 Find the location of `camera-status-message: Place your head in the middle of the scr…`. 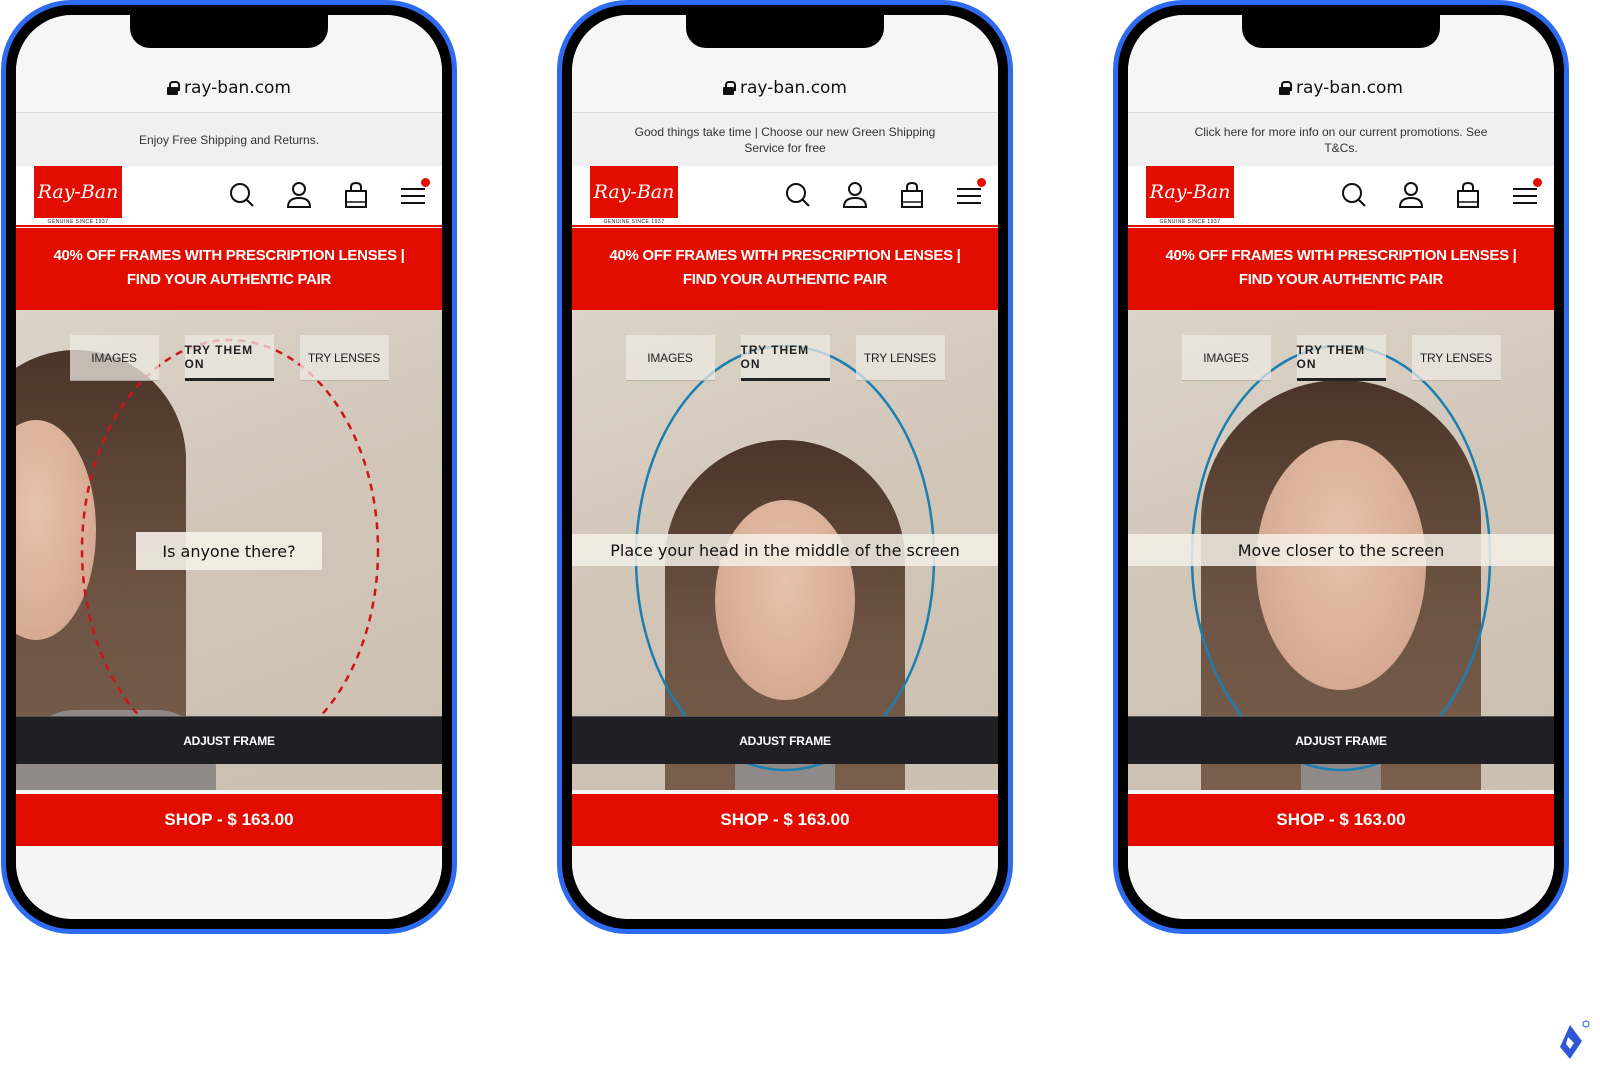

camera-status-message: Place your head in the middle of the scr… is located at coordinates (785, 550).